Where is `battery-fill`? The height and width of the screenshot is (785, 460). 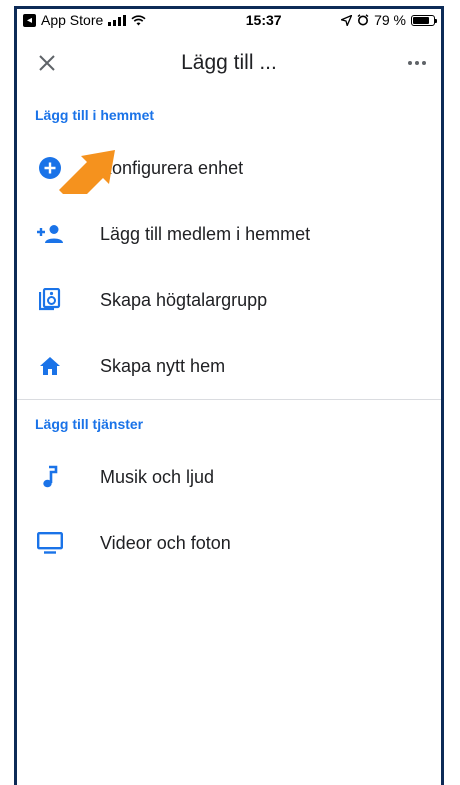
battery-fill is located at coordinates (421, 20).